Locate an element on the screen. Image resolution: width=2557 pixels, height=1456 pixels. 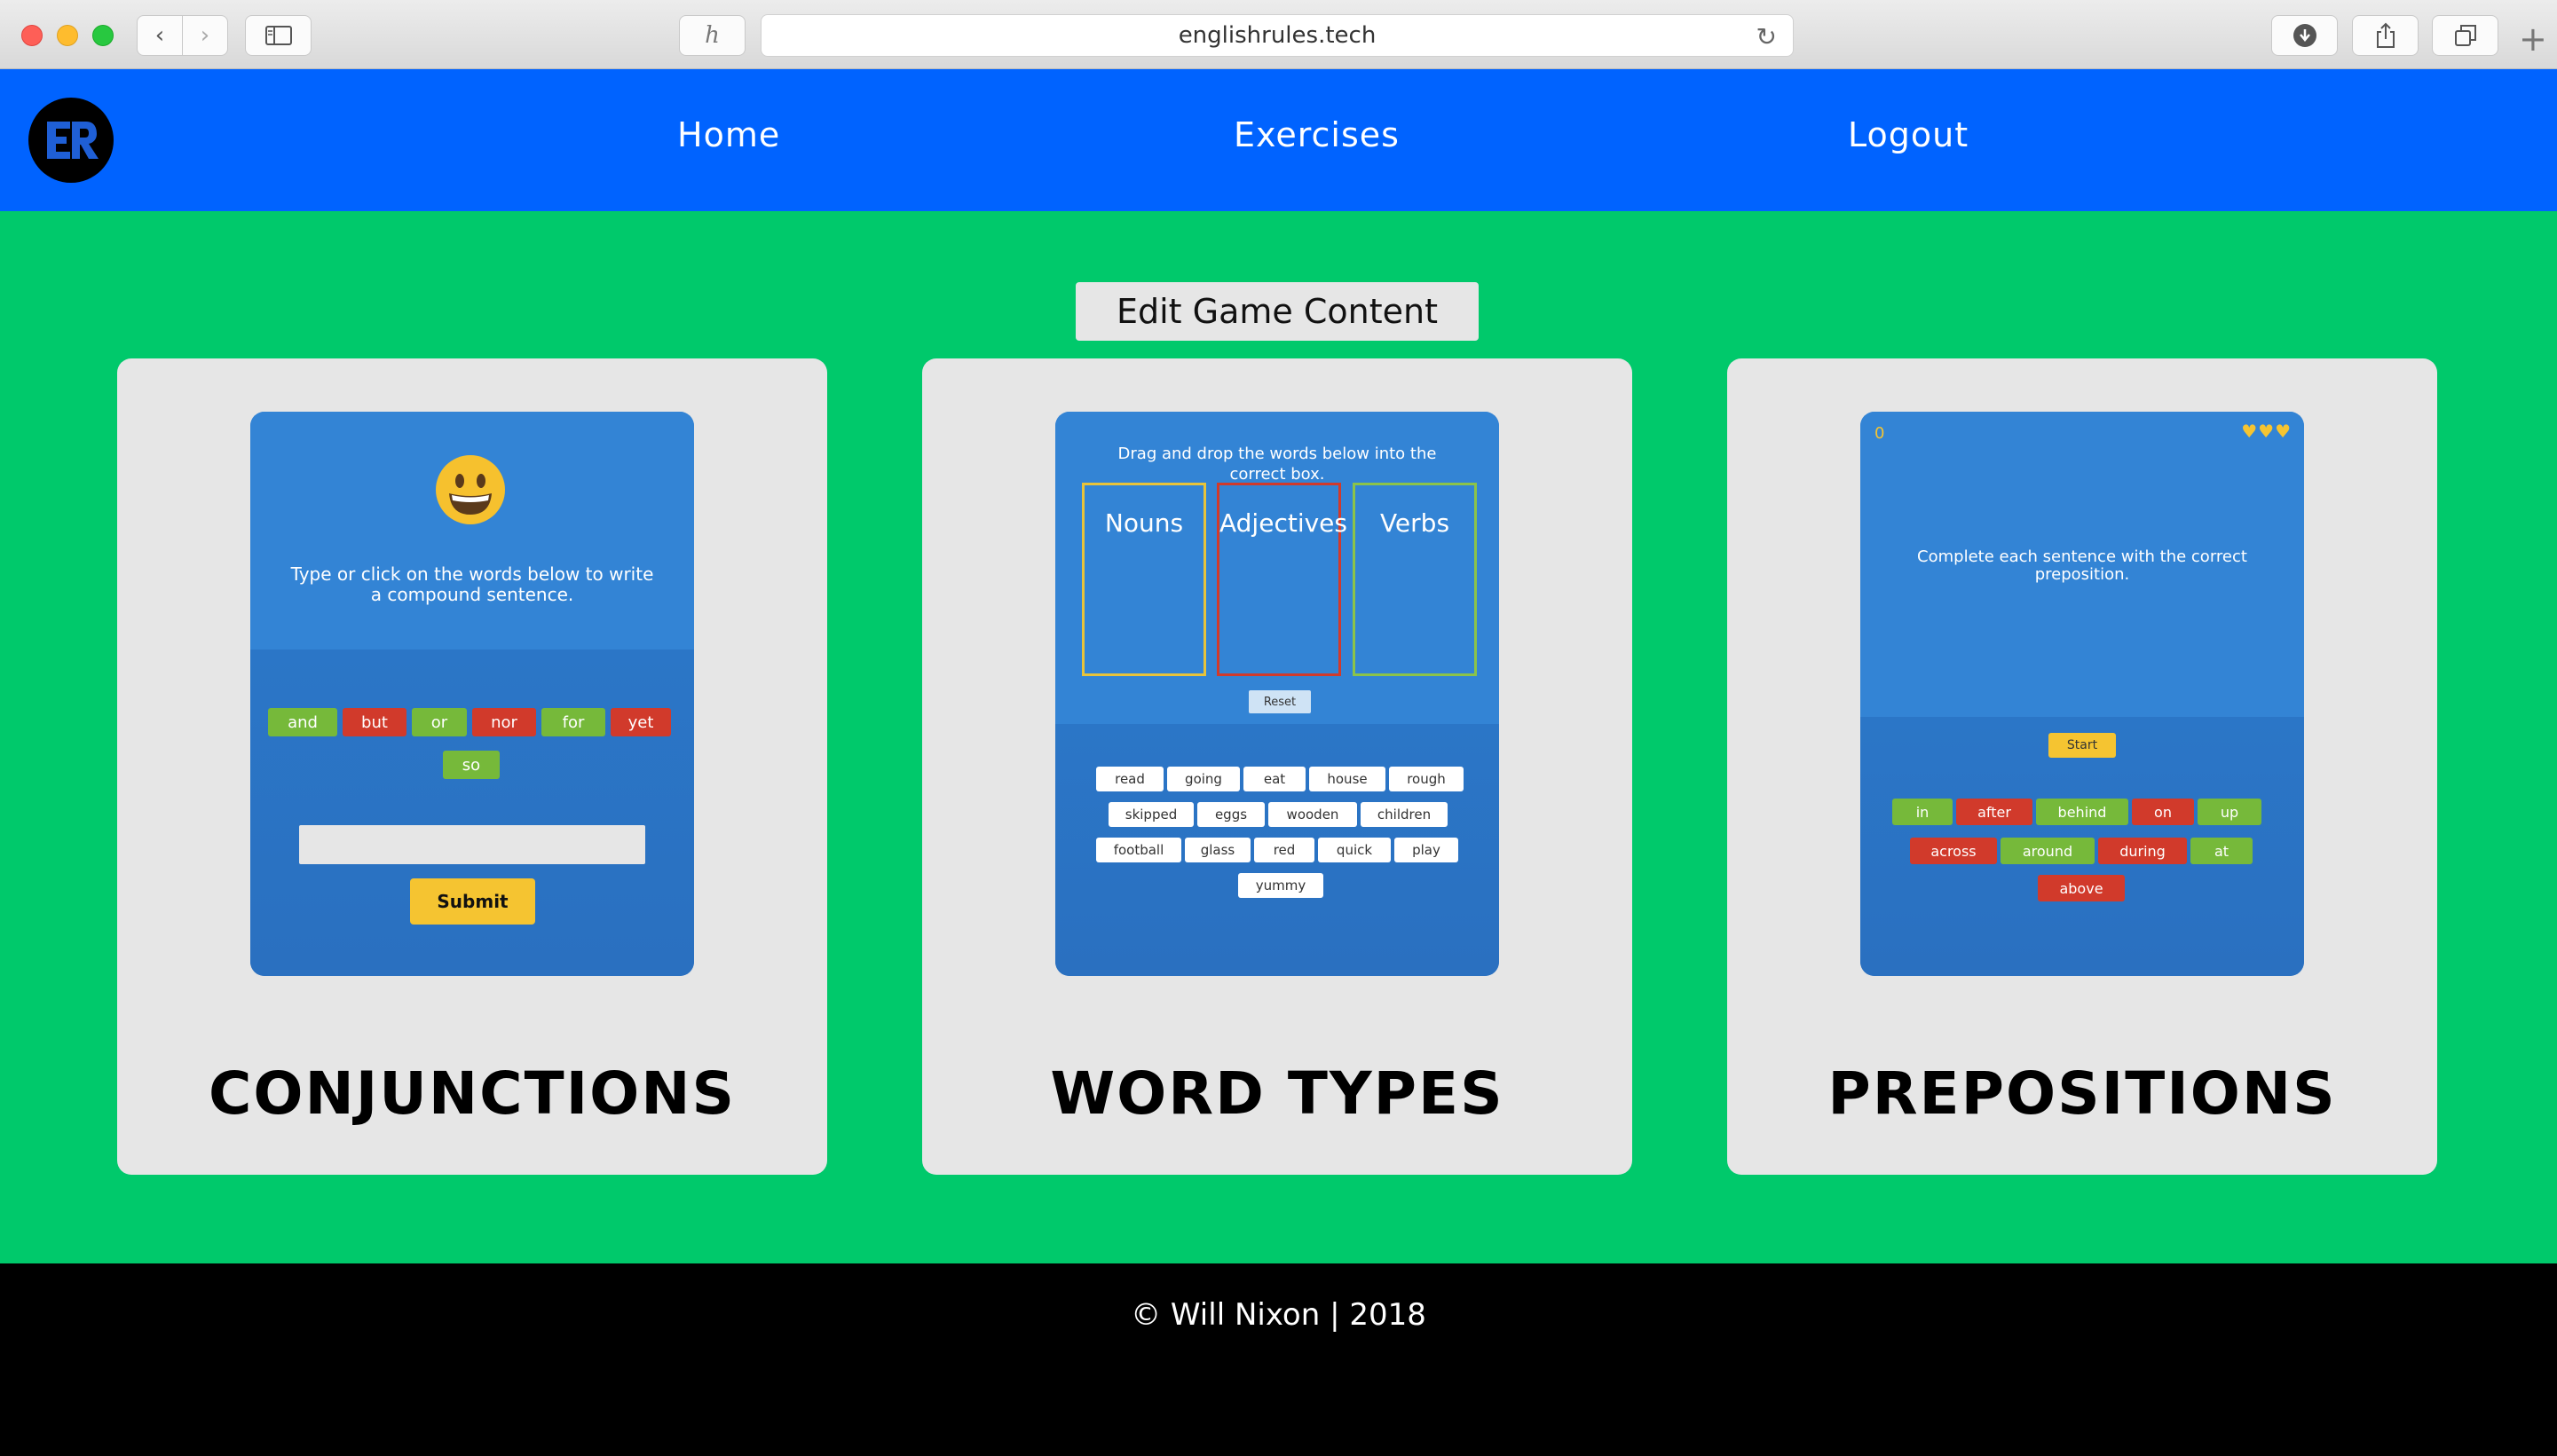
honey-extension-button: h is located at coordinates (713, 35).